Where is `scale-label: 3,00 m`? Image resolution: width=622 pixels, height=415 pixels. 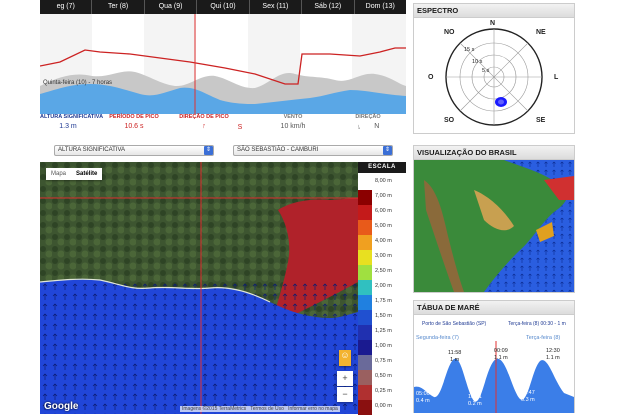 scale-label: 3,00 m is located at coordinates (383, 256).